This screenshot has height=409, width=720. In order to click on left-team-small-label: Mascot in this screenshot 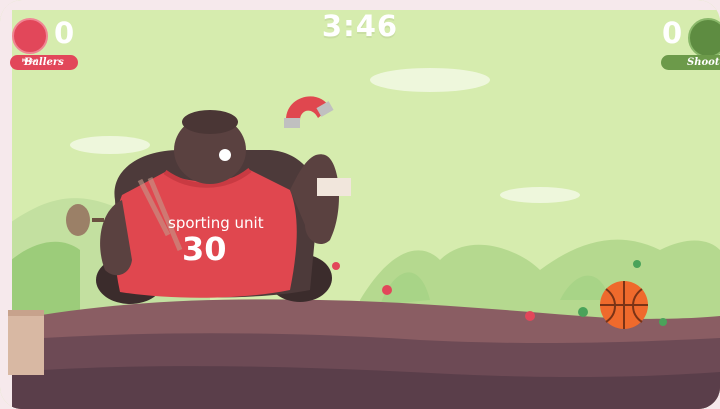, I will do `click(30, 60)`.